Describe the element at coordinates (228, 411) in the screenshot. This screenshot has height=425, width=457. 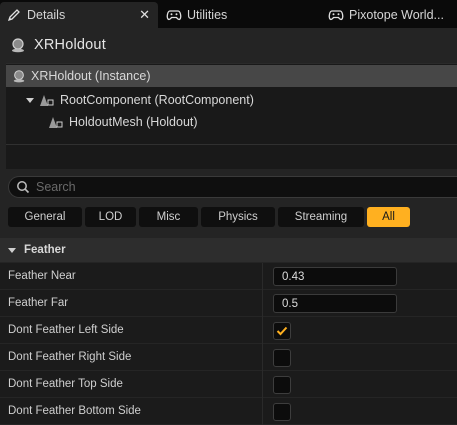
I see `property-row-dont-feather-bottom: Dont Feather Bottom Side` at that location.